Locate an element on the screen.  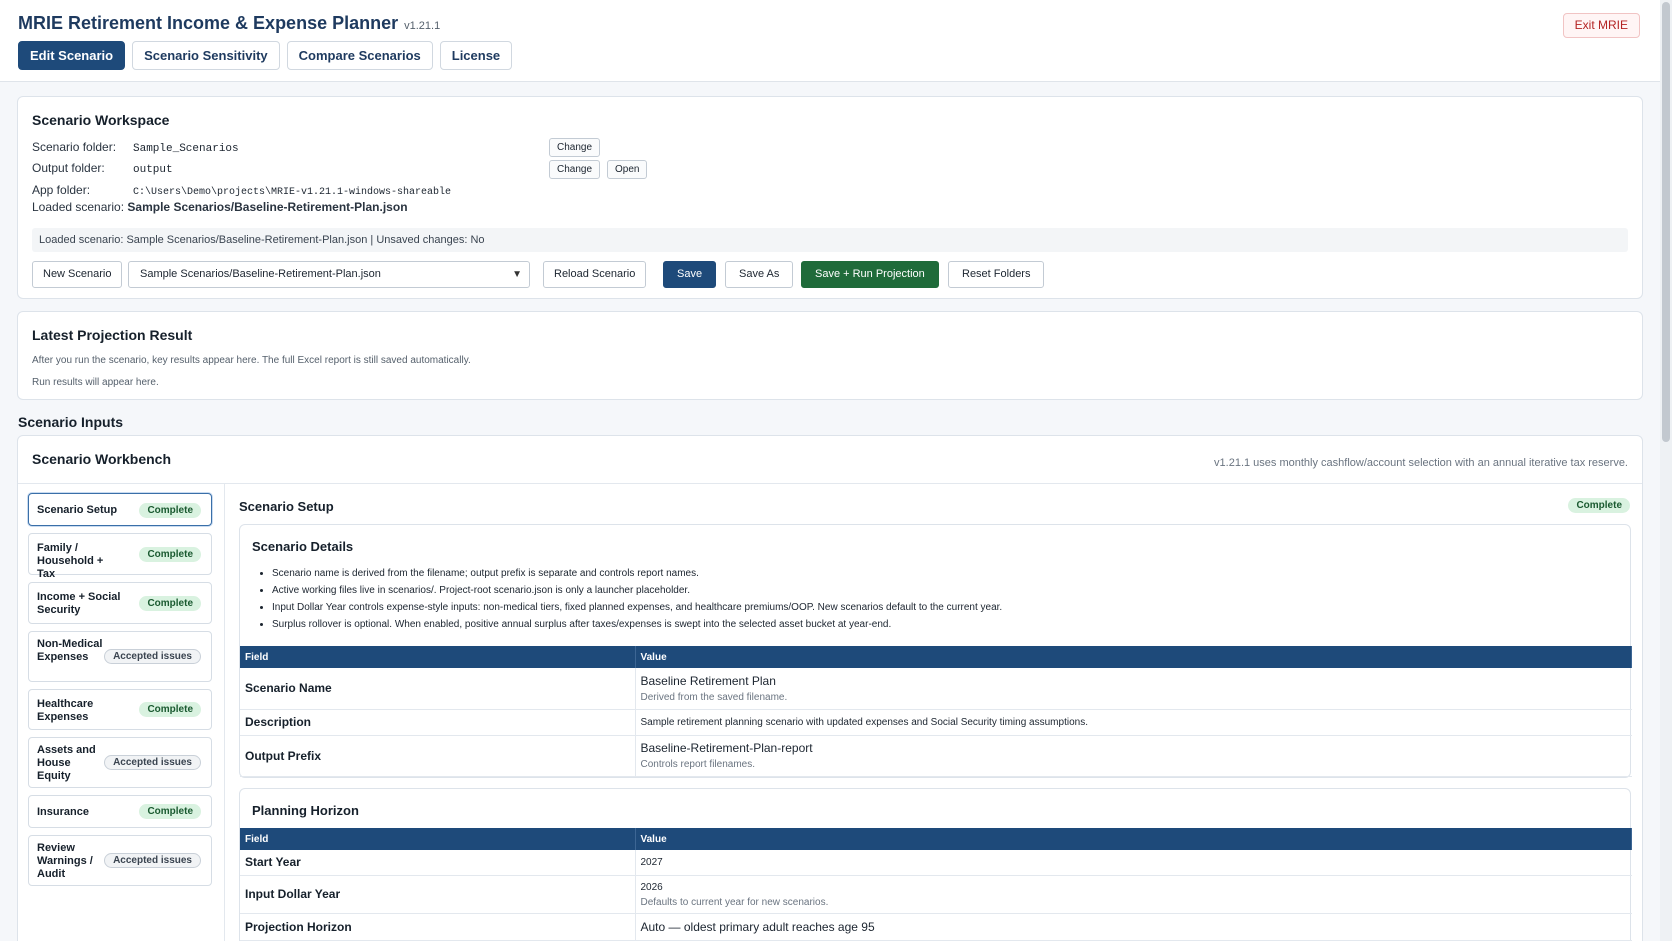
field-label: Start Year is located at coordinates (438, 863).